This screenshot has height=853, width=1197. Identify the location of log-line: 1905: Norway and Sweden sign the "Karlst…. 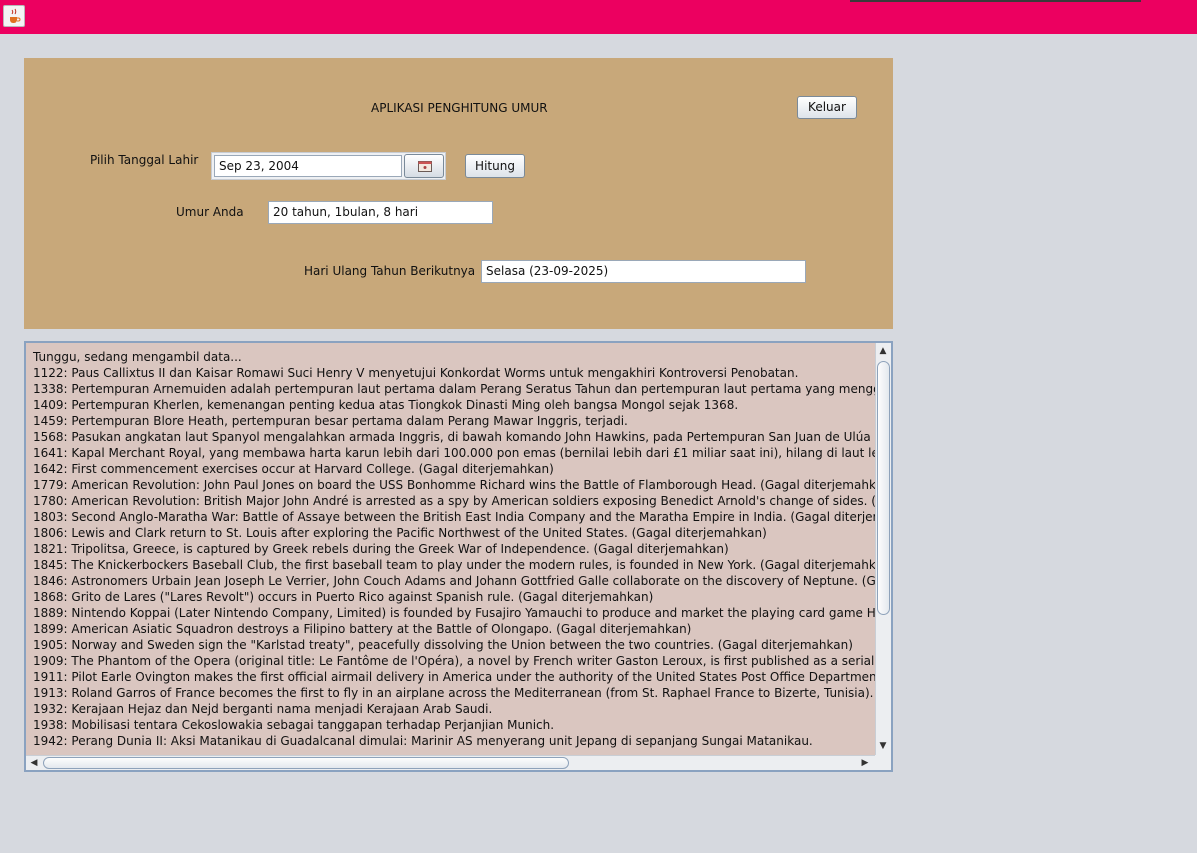
(443, 645).